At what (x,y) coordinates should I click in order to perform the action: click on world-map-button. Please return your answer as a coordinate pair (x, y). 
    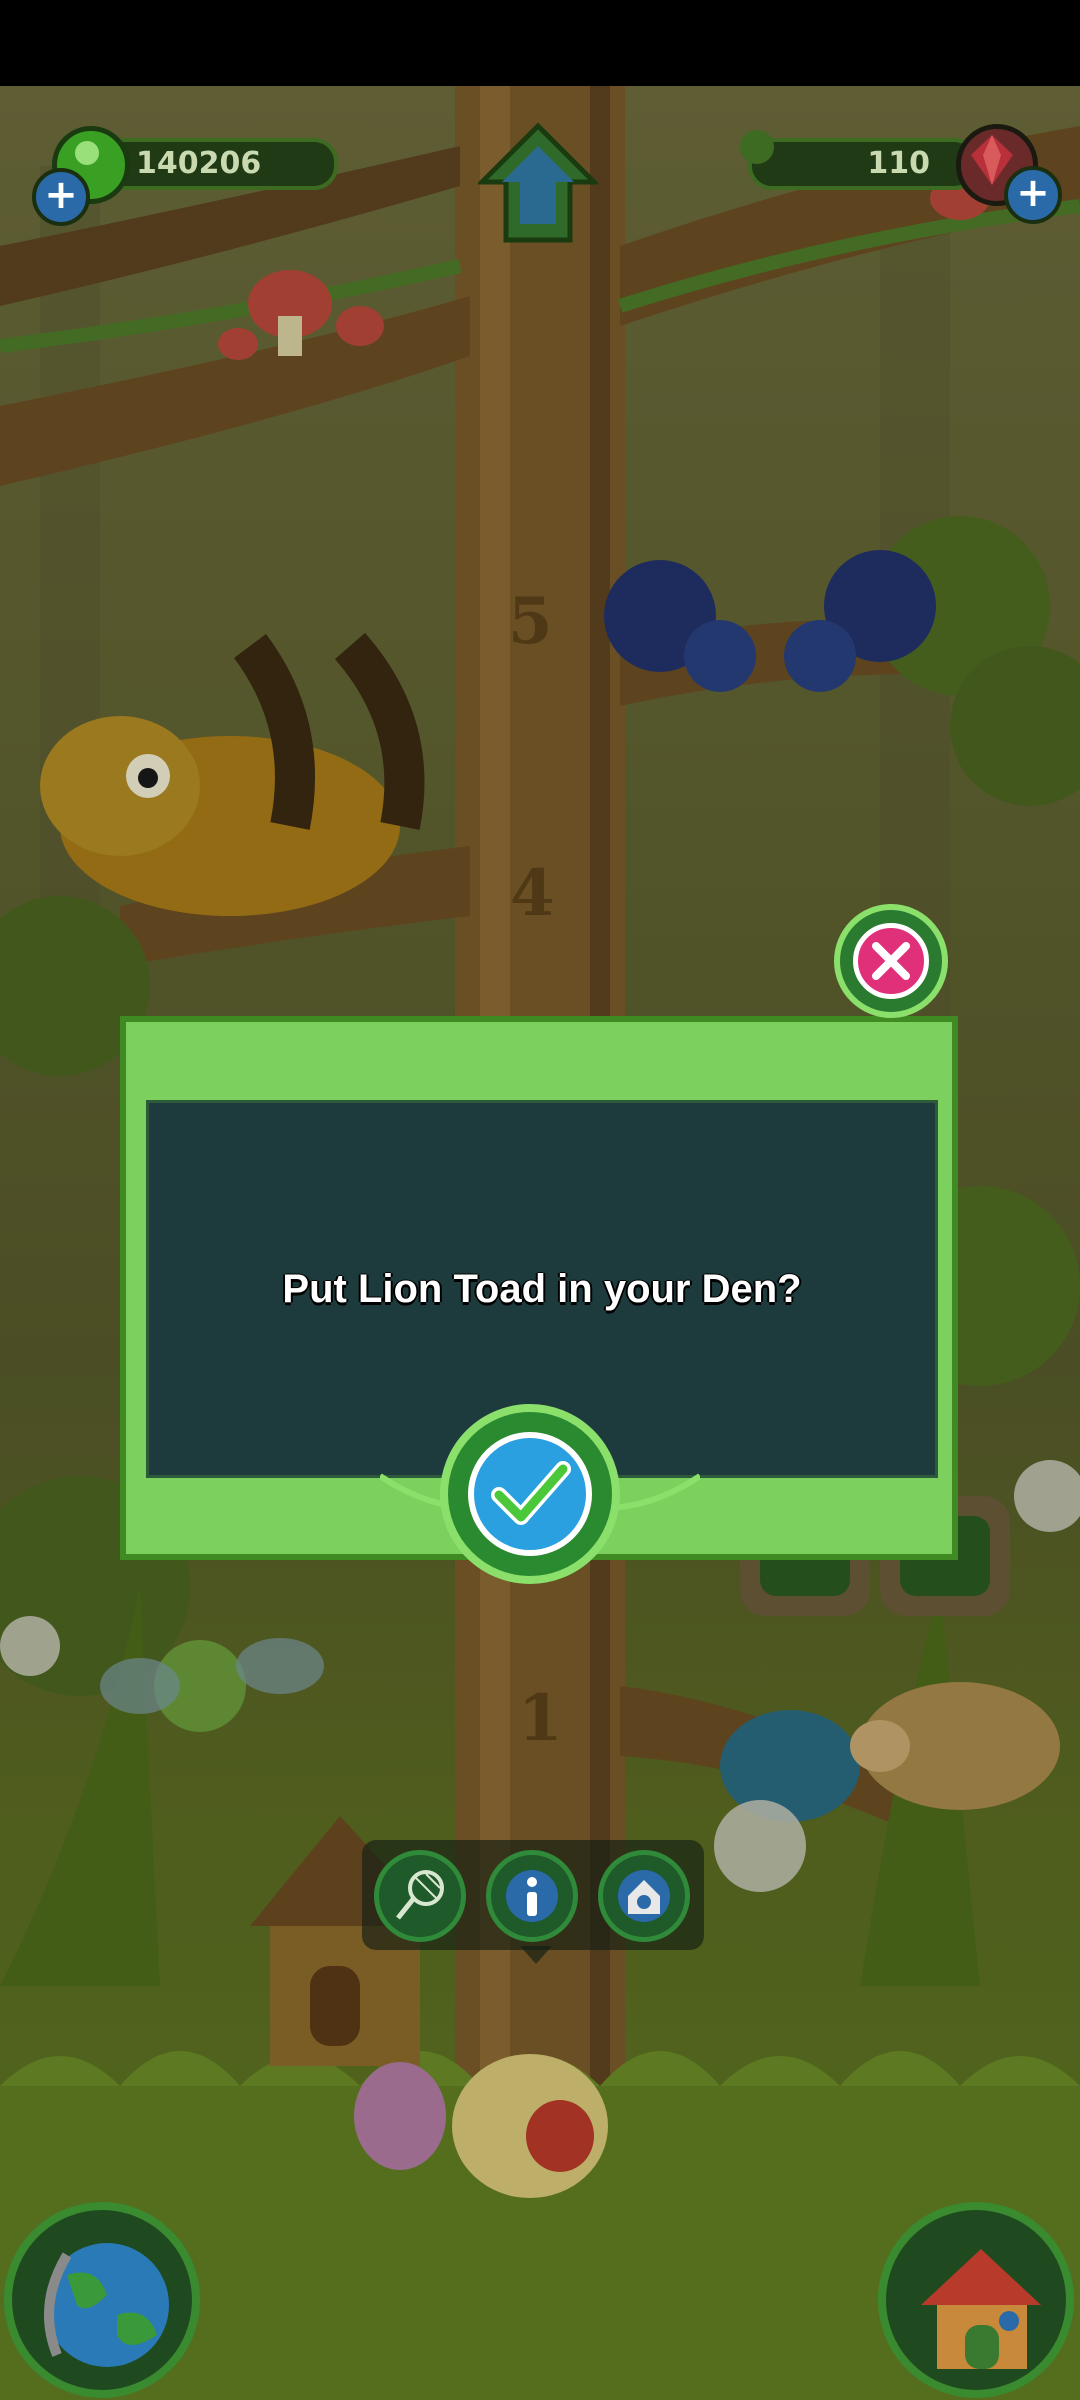
    Looking at the image, I should click on (102, 2300).